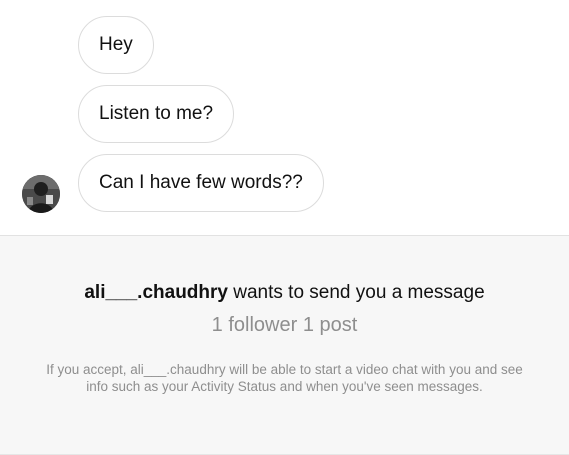 This screenshot has height=455, width=569. Describe the element at coordinates (156, 292) in the screenshot. I see `request-username: ali___.chaudhry` at that location.